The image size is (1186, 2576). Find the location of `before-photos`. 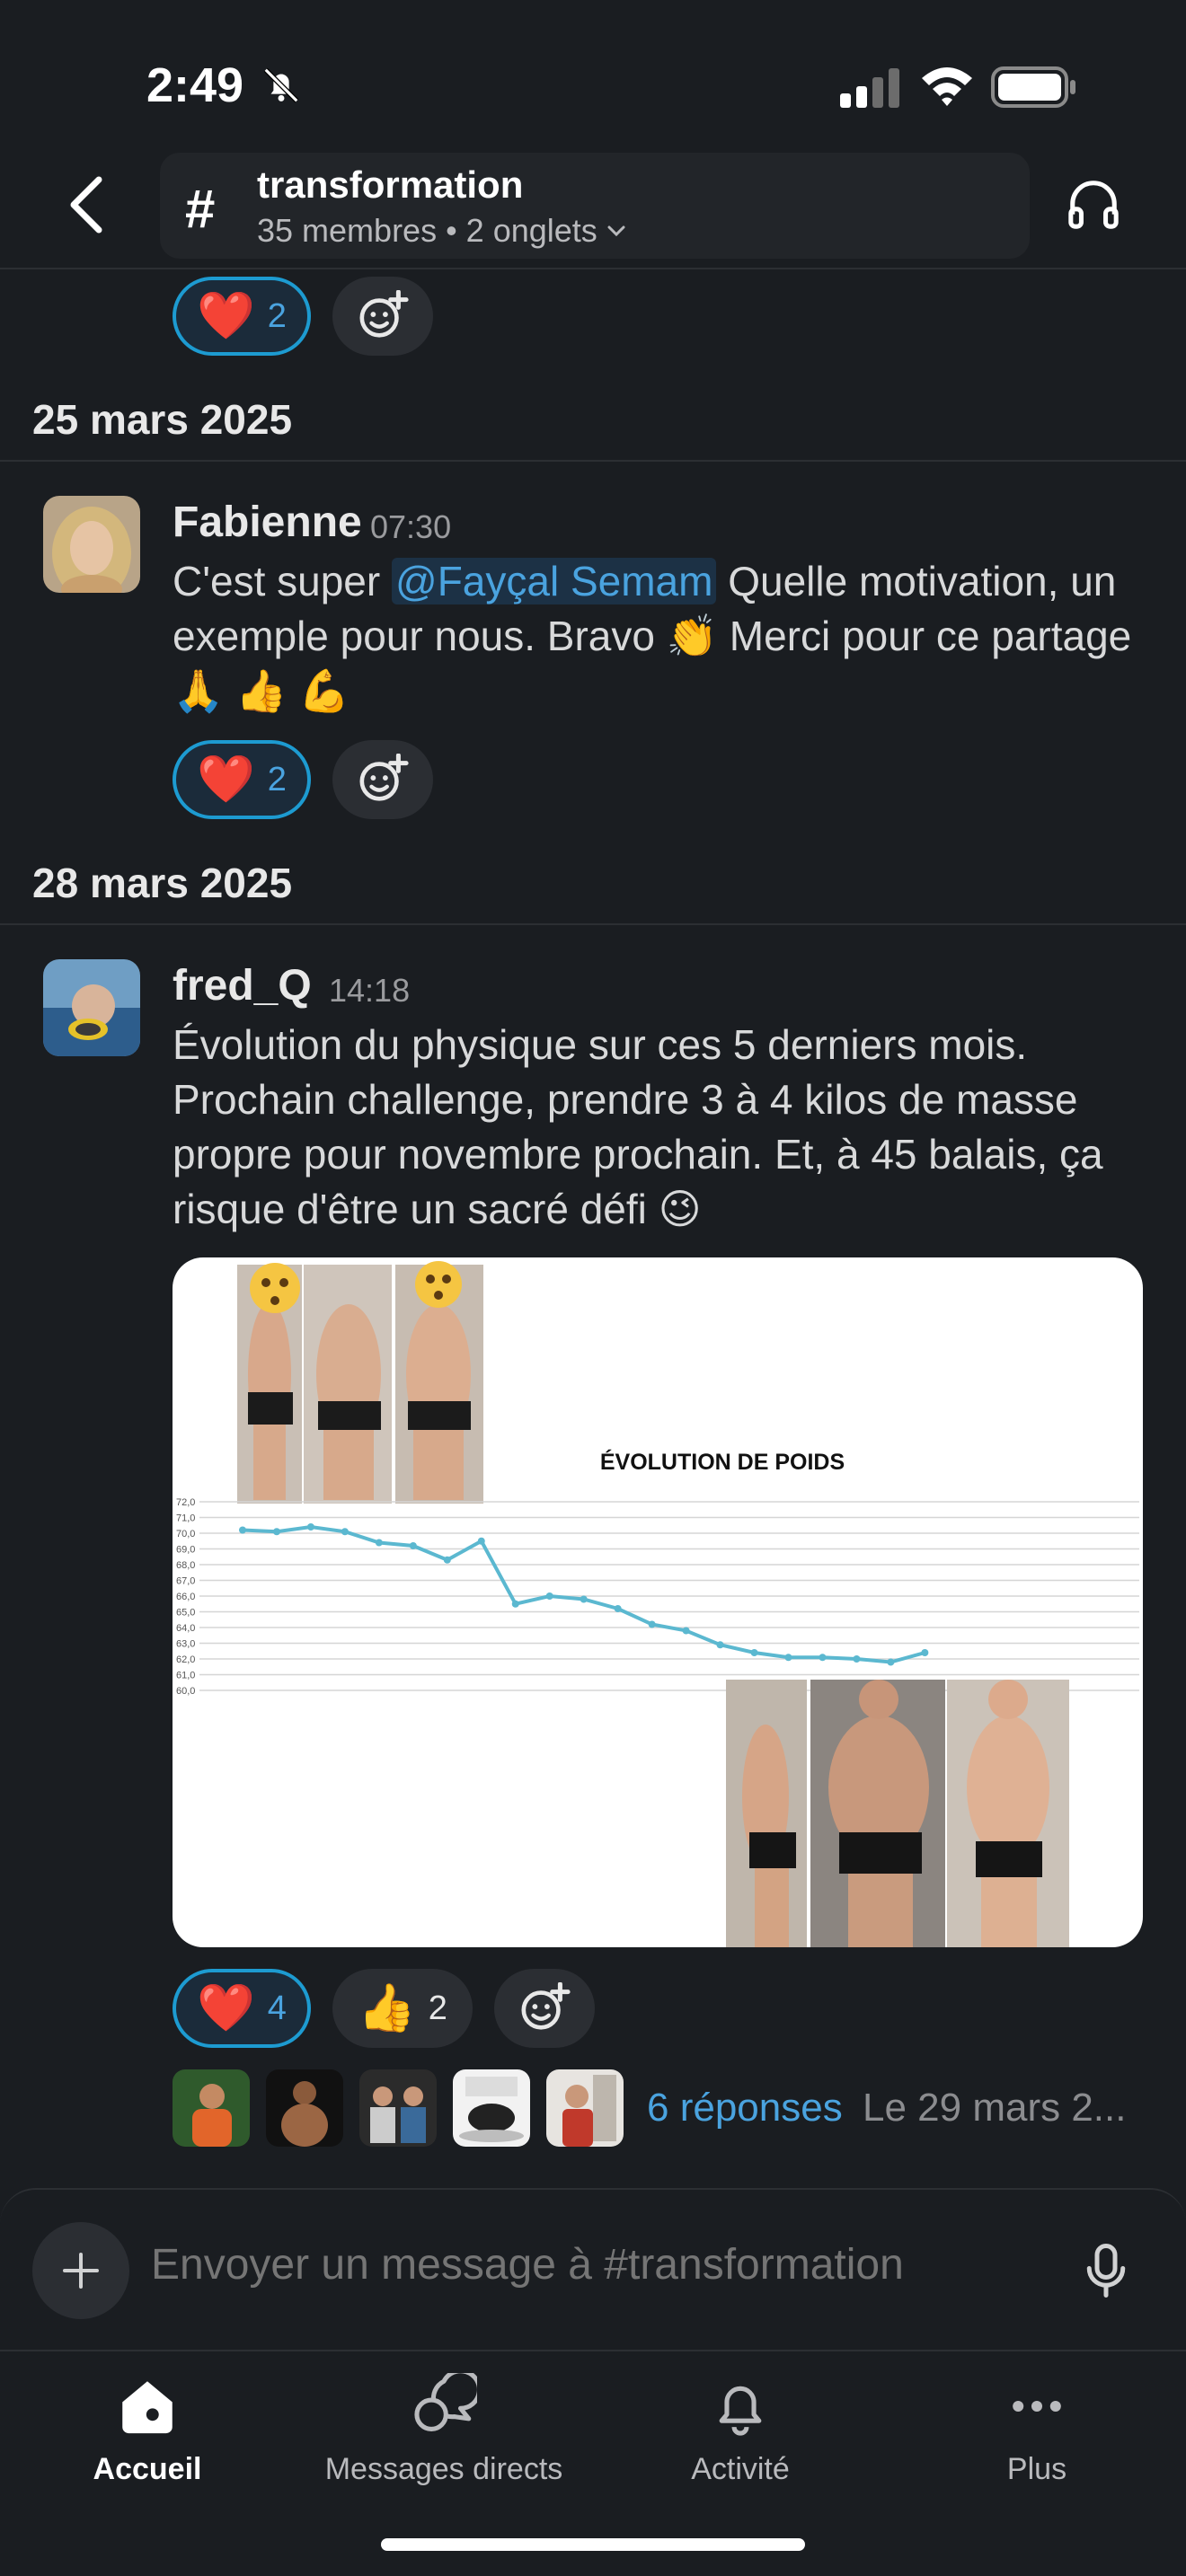

before-photos is located at coordinates (360, 1382).